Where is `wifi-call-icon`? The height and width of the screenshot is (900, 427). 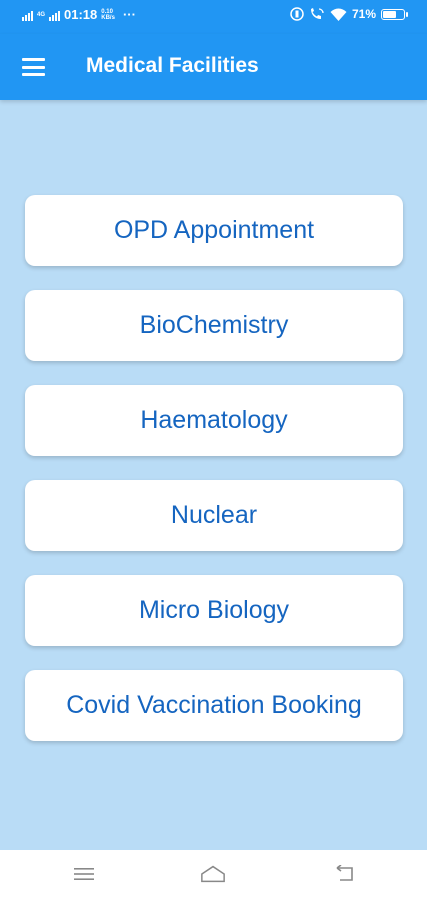
wifi-call-icon is located at coordinates (317, 13).